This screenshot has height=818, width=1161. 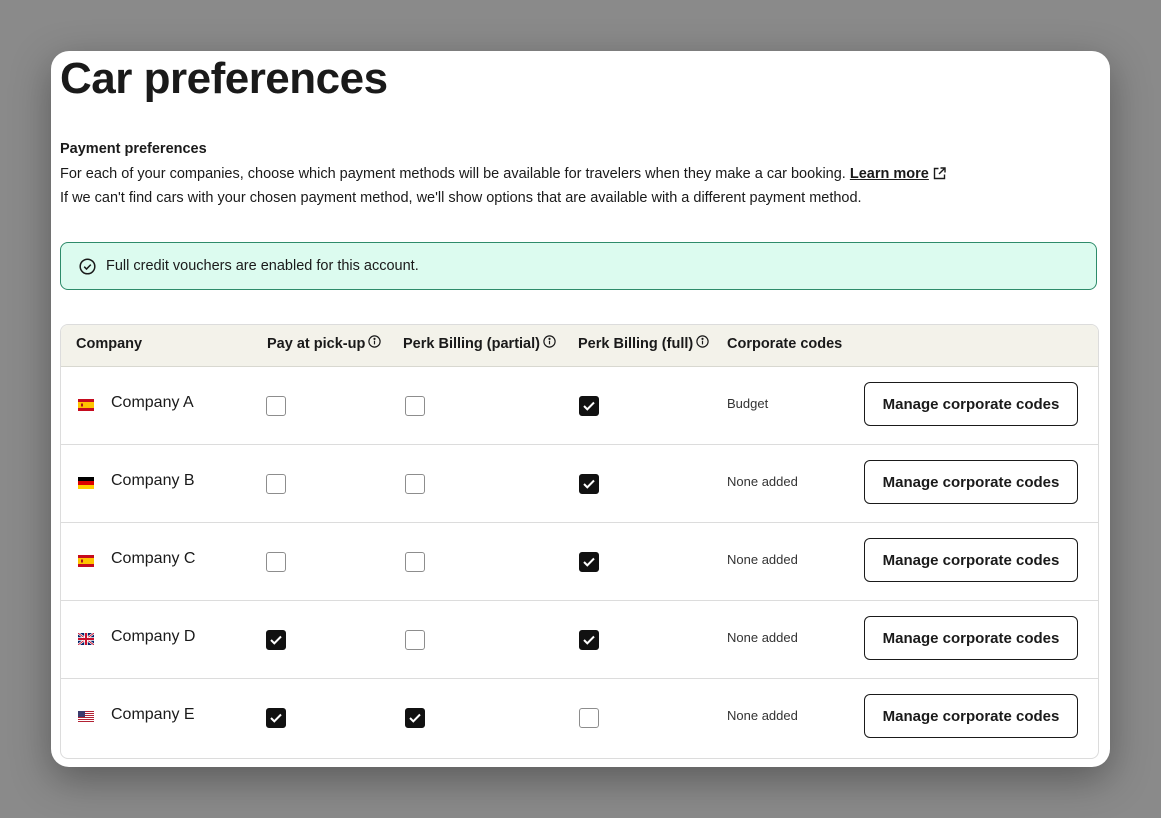 I want to click on uk-flag-icon, so click(x=86, y=639).